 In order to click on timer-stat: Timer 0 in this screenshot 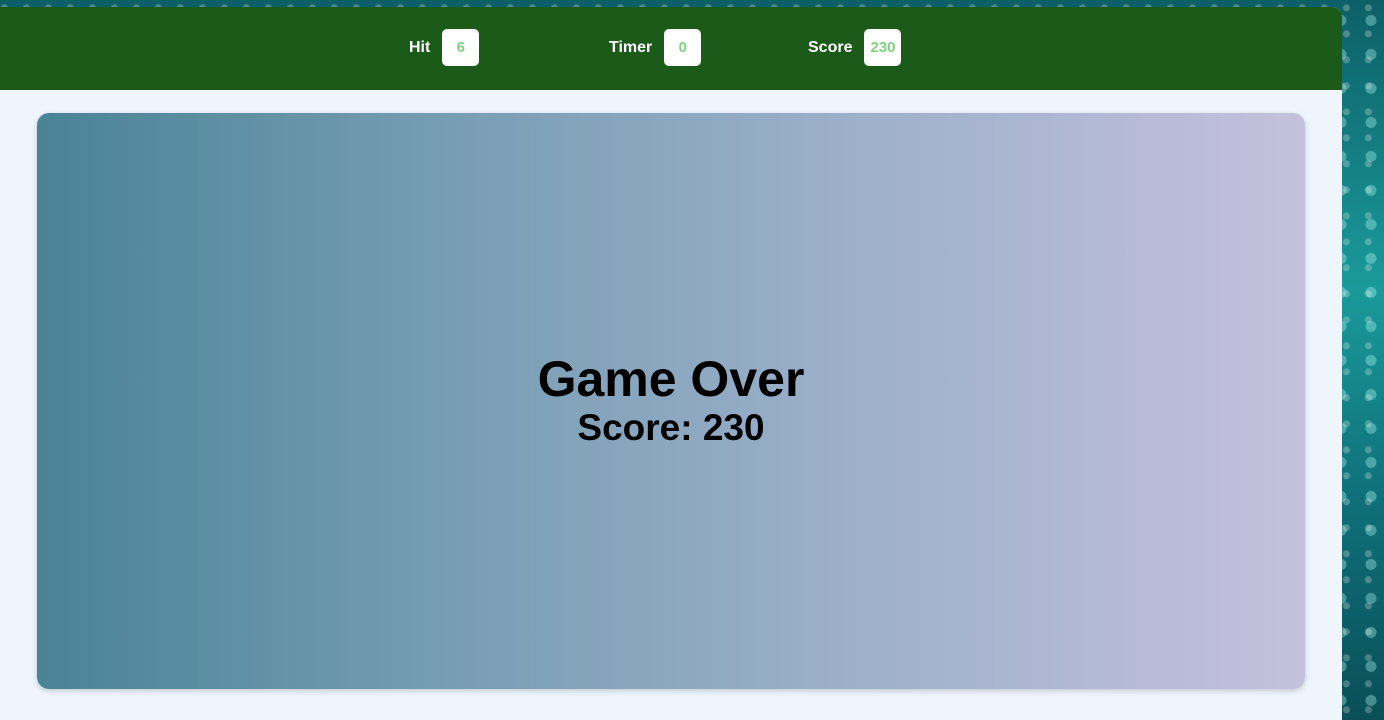, I will do `click(655, 47)`.